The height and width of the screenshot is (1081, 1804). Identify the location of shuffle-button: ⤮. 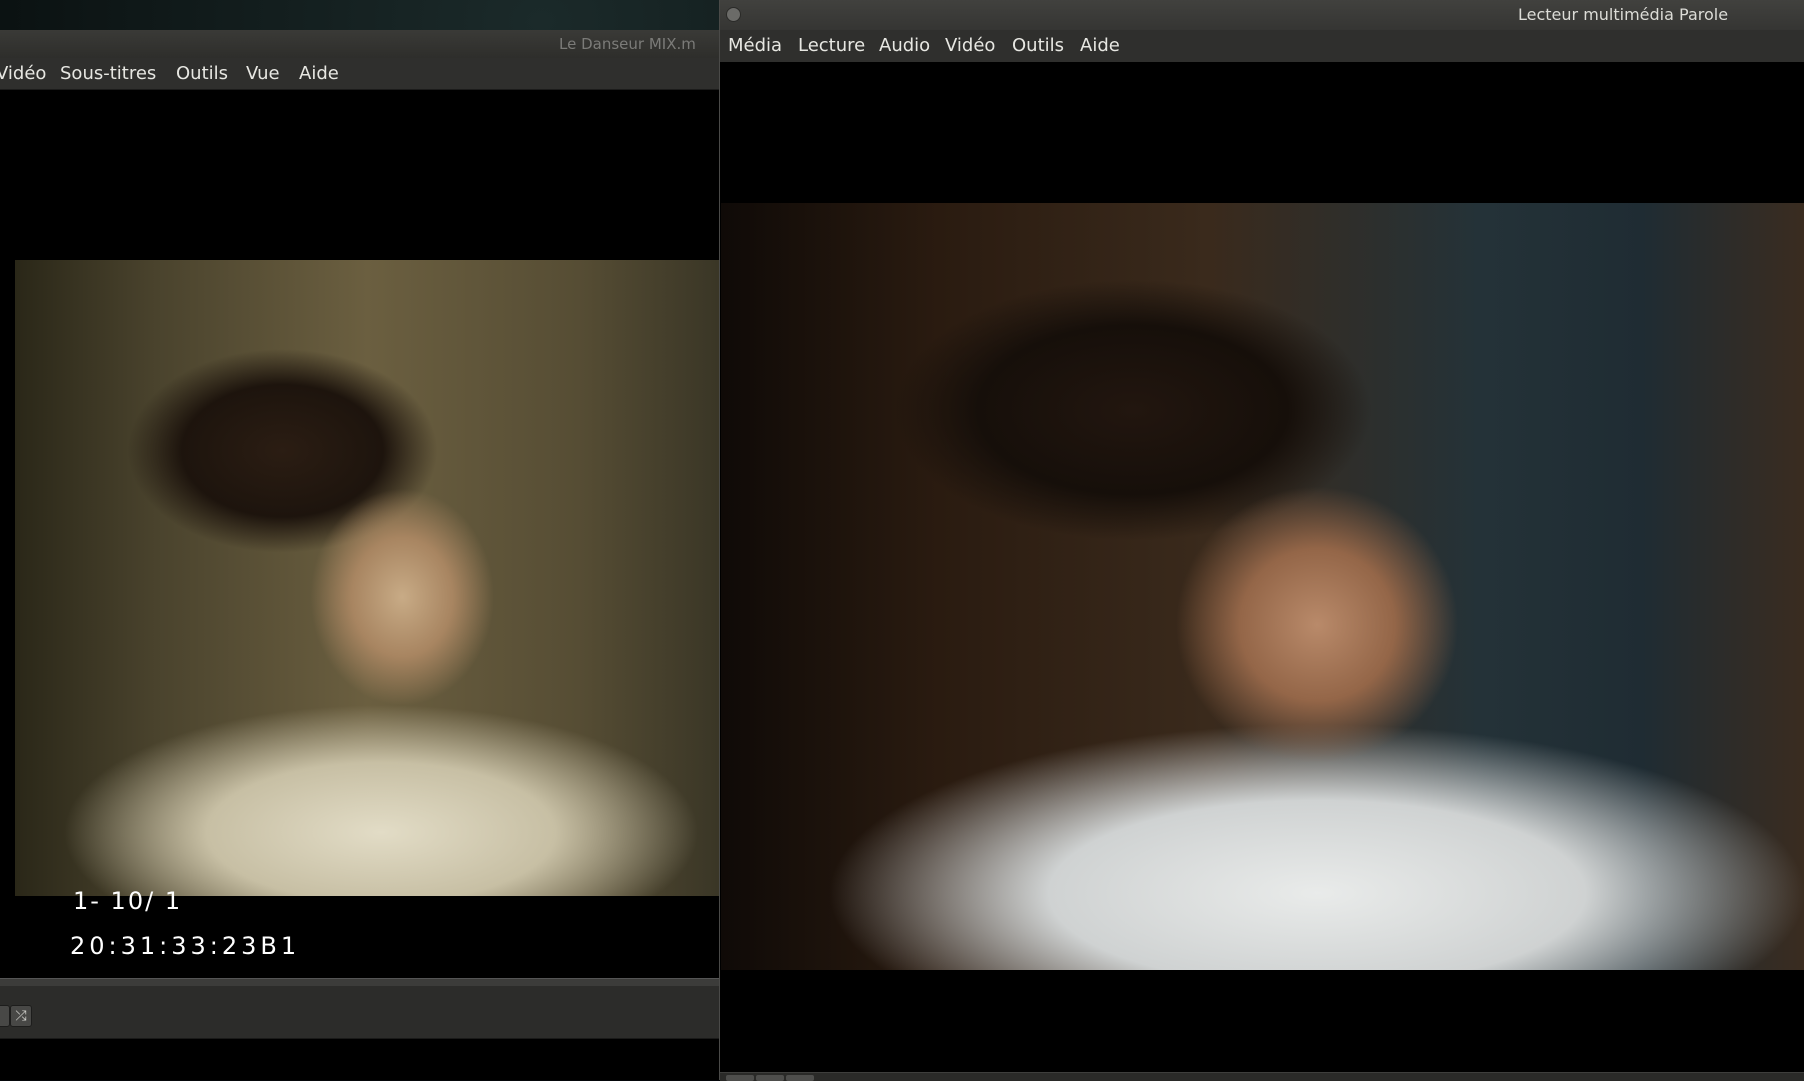
(21, 1016).